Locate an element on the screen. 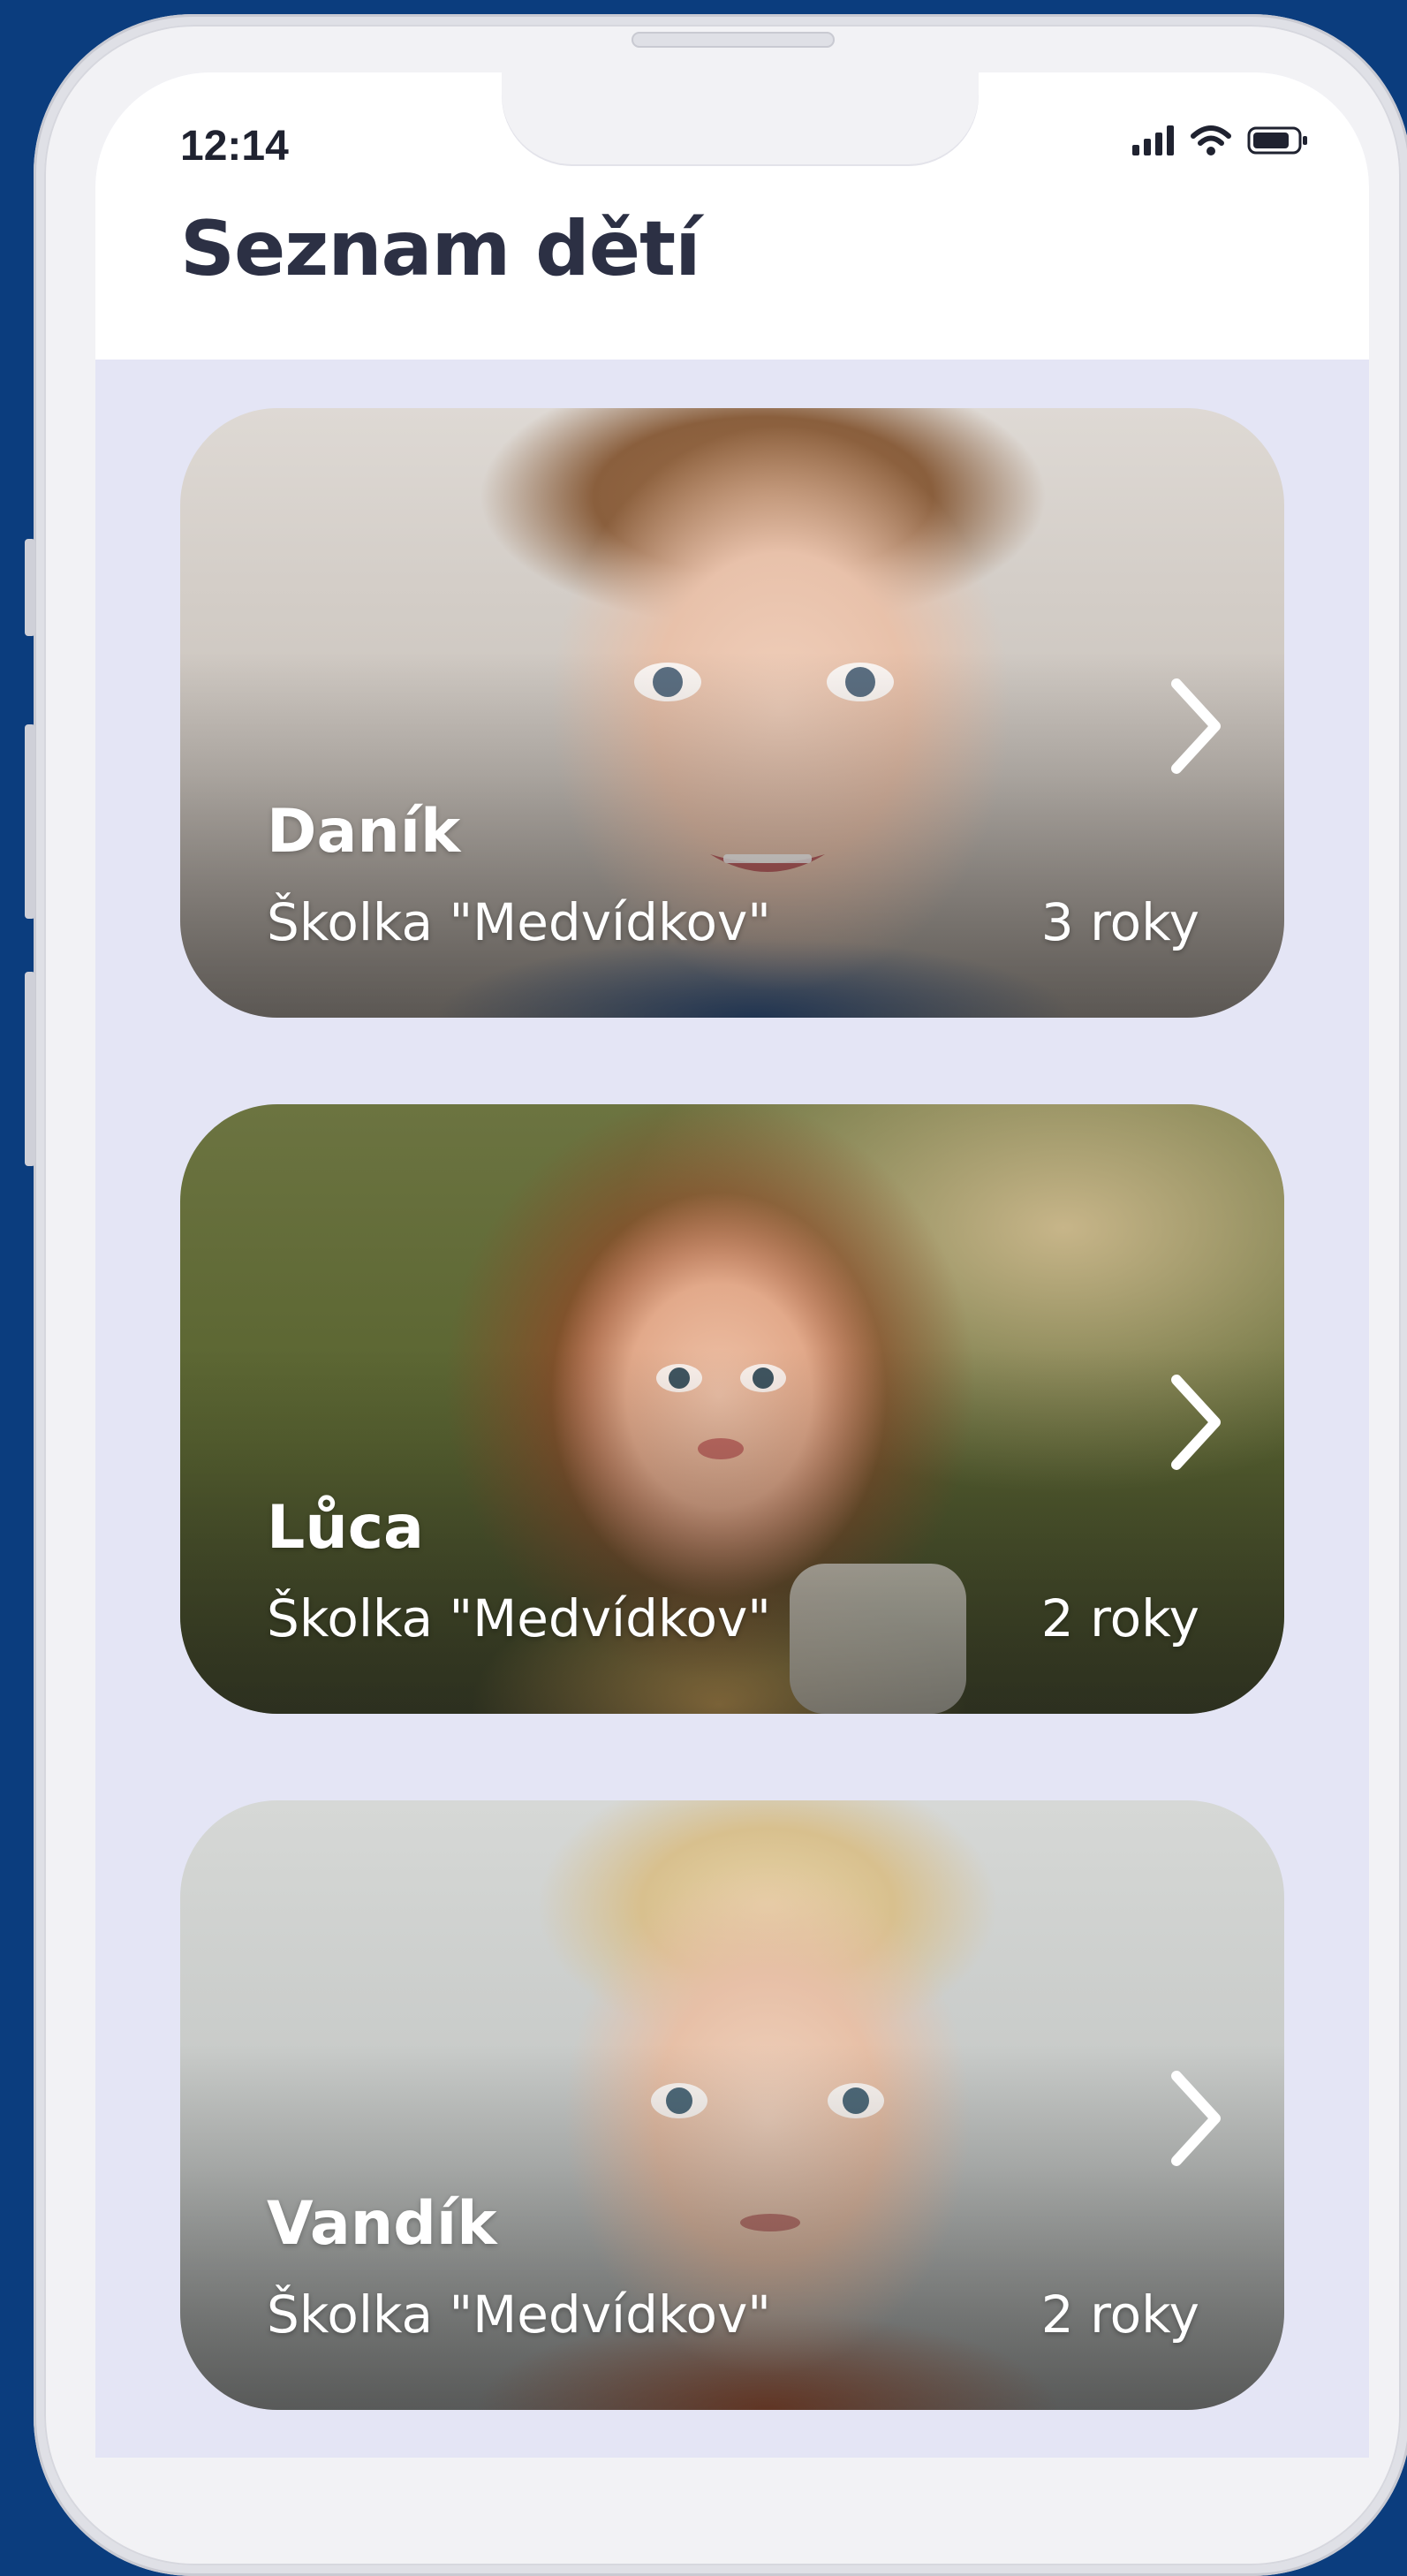  battery-icon is located at coordinates (1277, 141).